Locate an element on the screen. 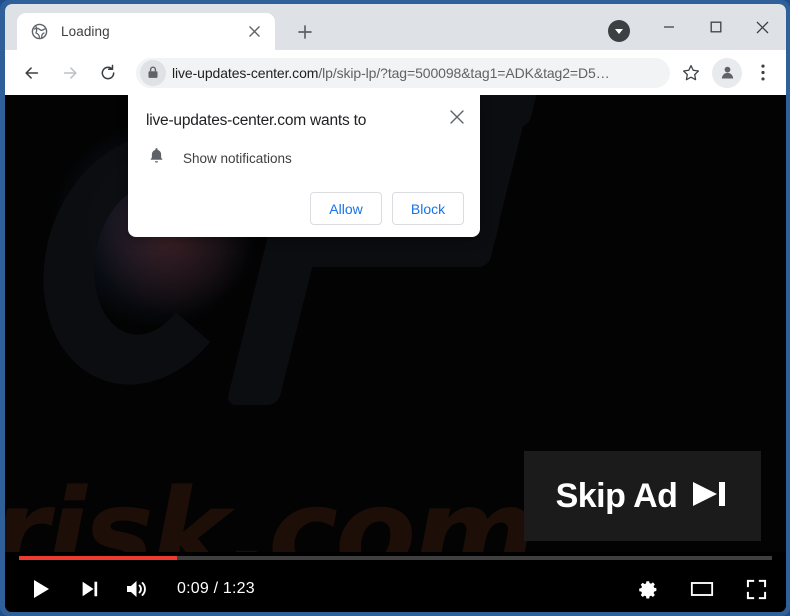 This screenshot has height=616, width=790. video-controls-bar: 0:09 / 1:23 is located at coordinates (395, 582).